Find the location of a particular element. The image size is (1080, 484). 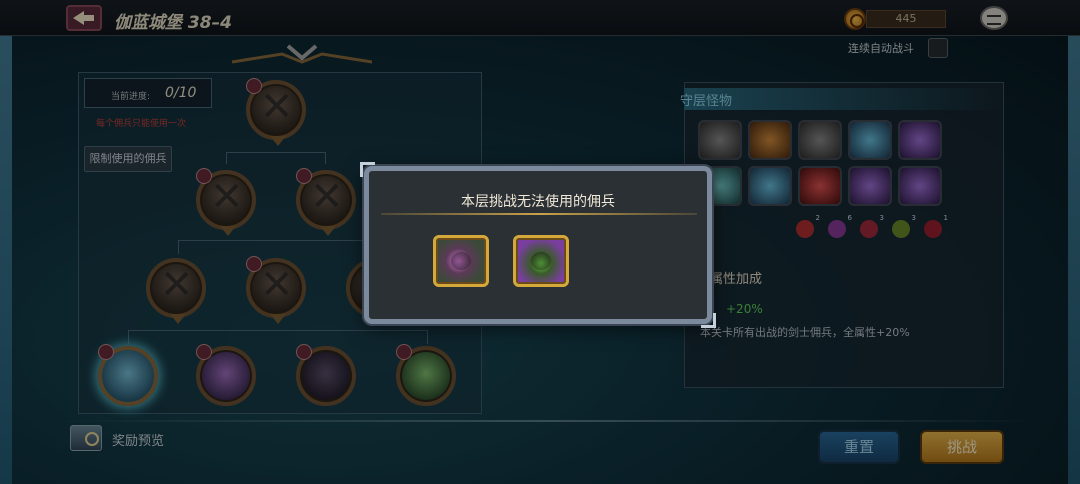

merc-catbeast-icon is located at coordinates (541, 261).